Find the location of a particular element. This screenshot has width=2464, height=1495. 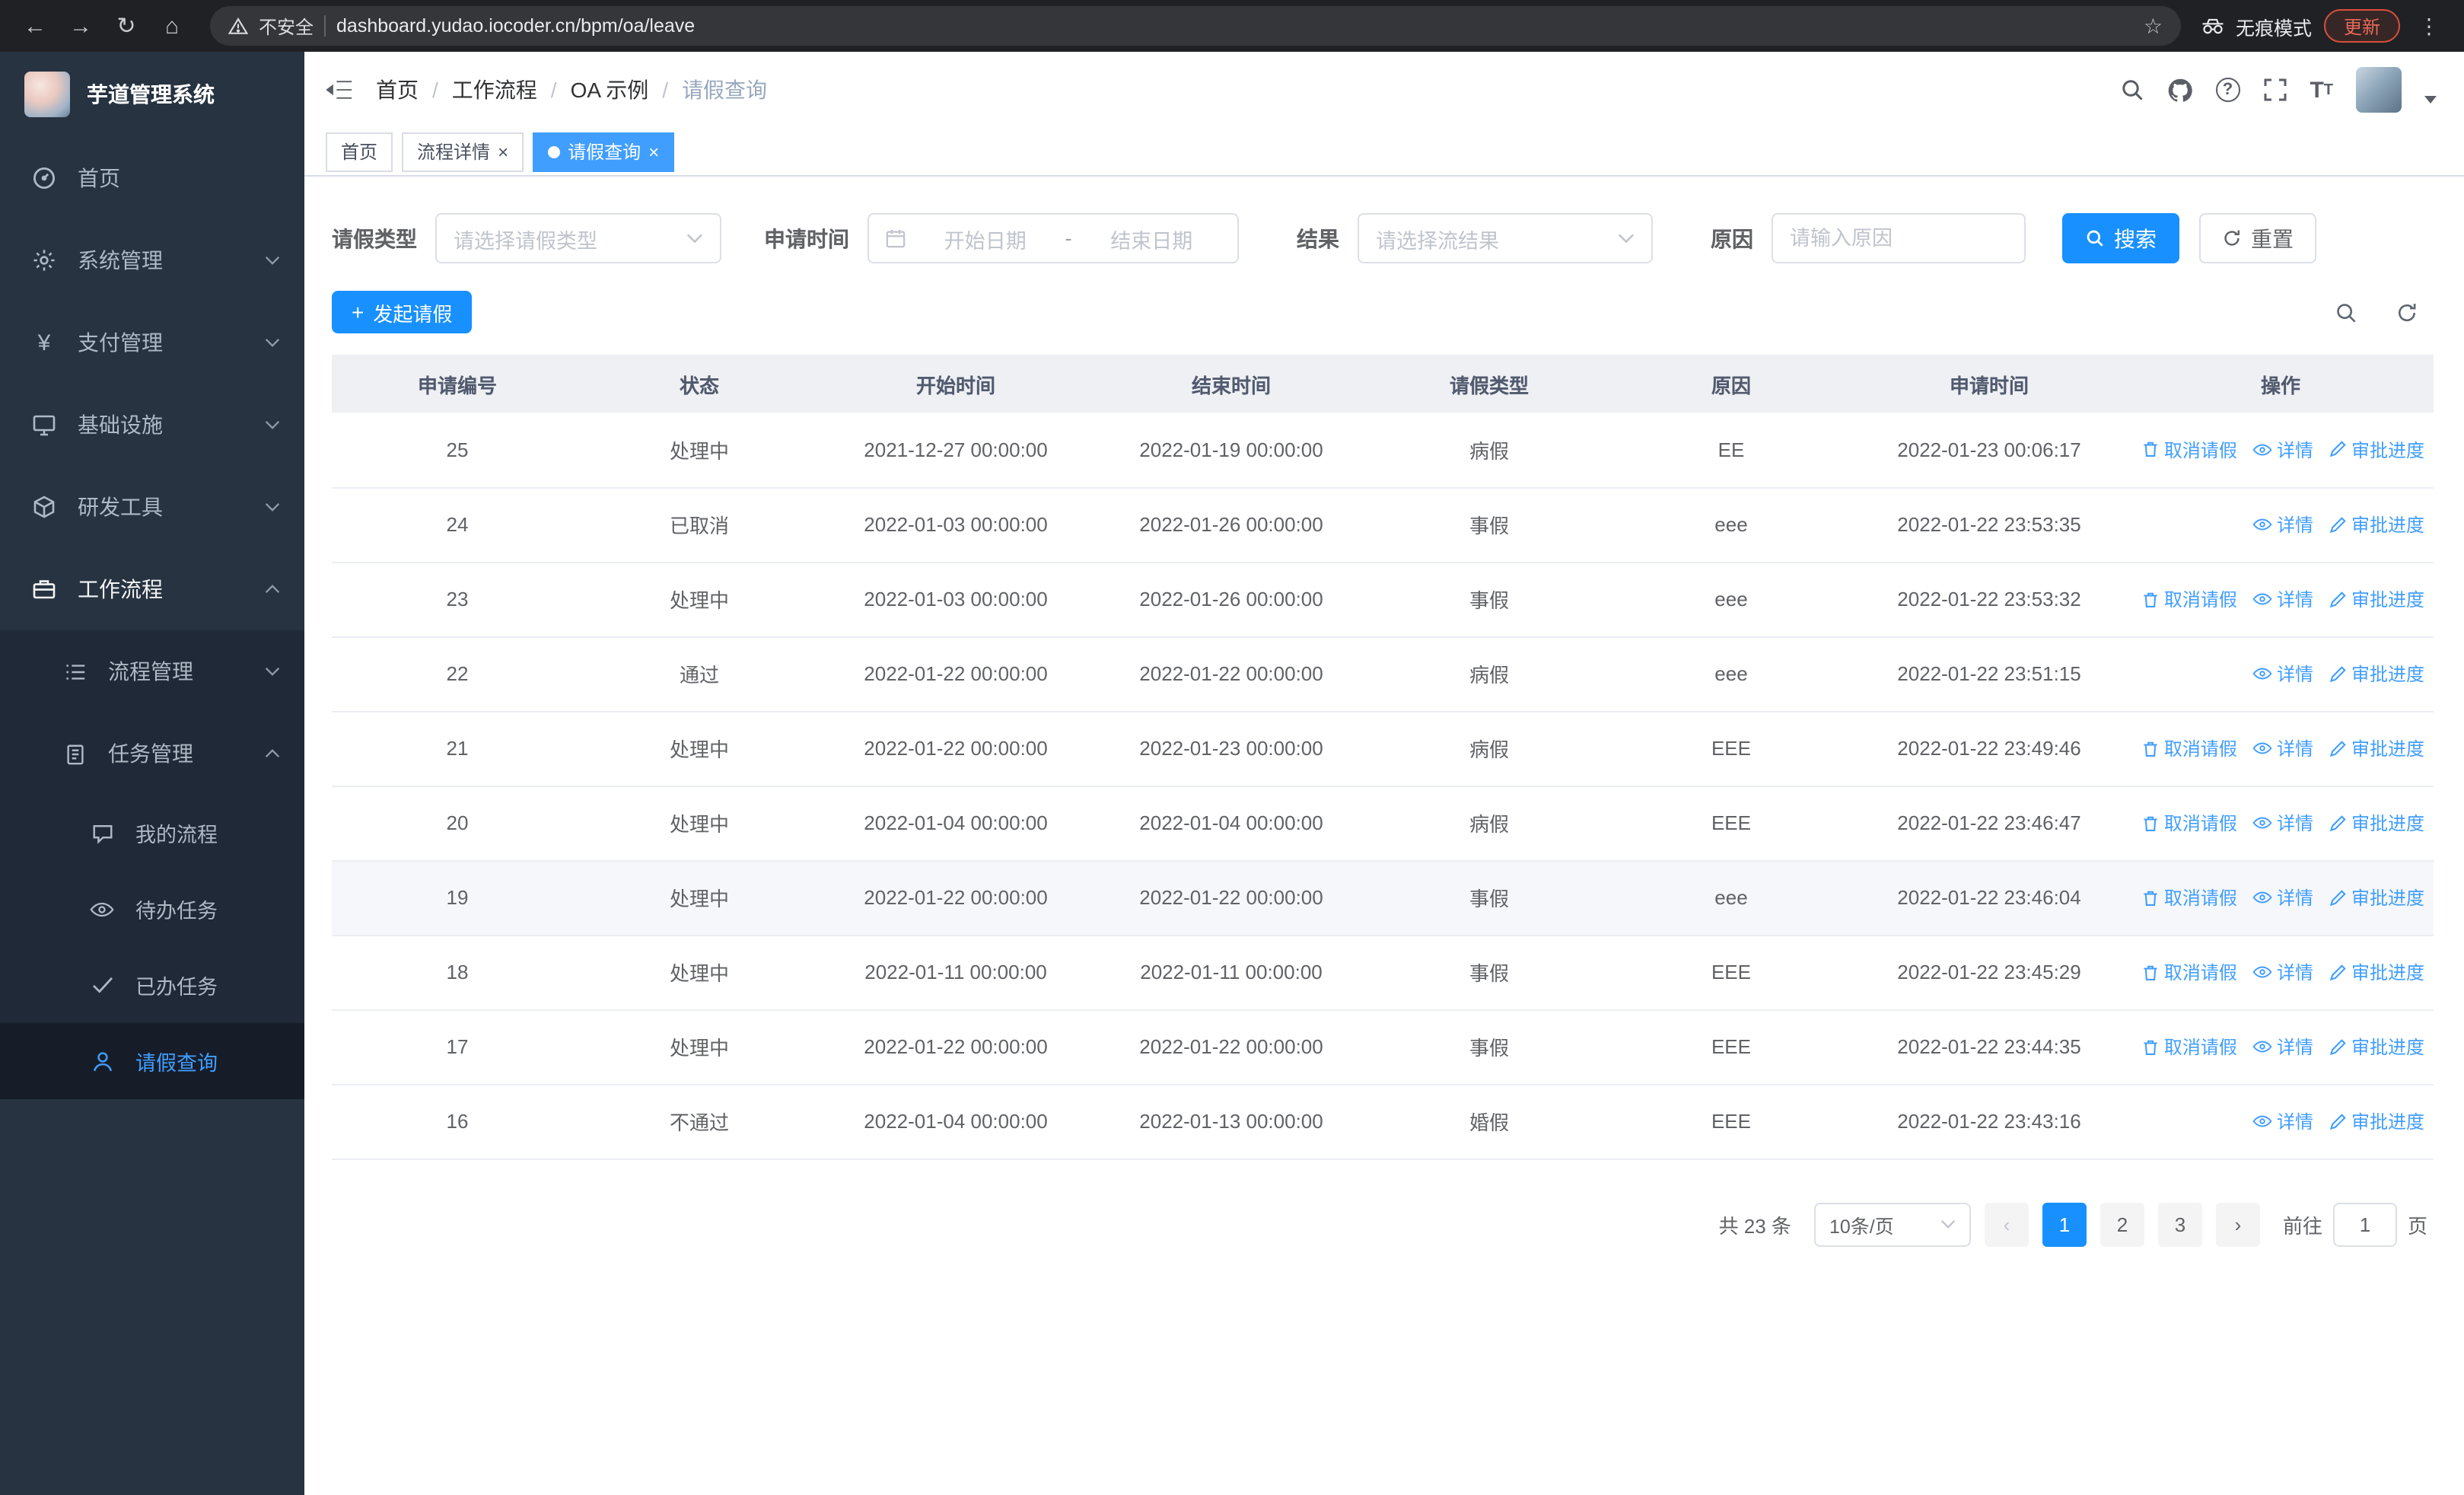

sidebar-item-devtools: 研发工具 is located at coordinates (152, 507).